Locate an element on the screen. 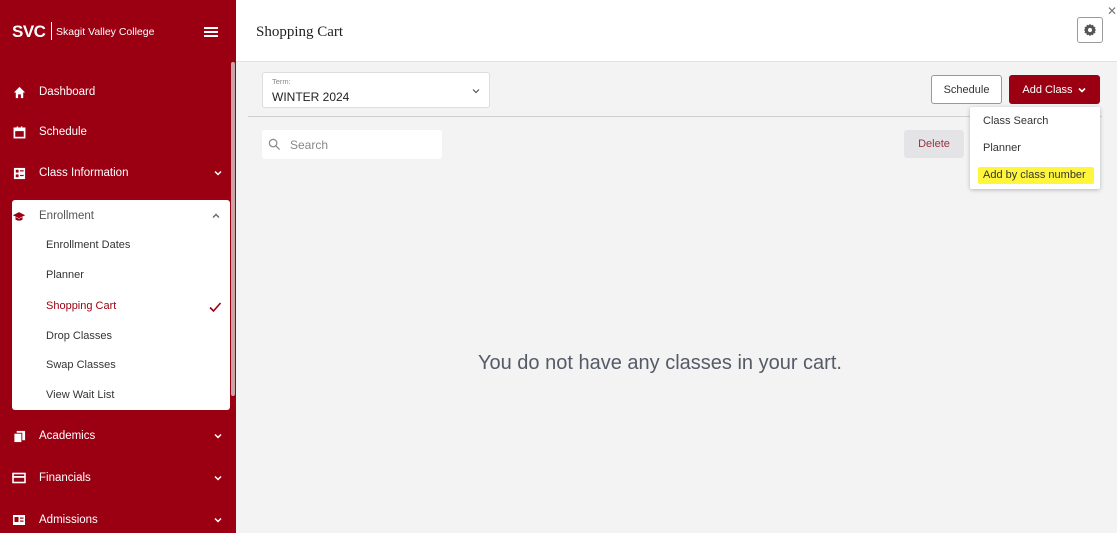  sidebar-item-label: Class Information is located at coordinates (84, 173).